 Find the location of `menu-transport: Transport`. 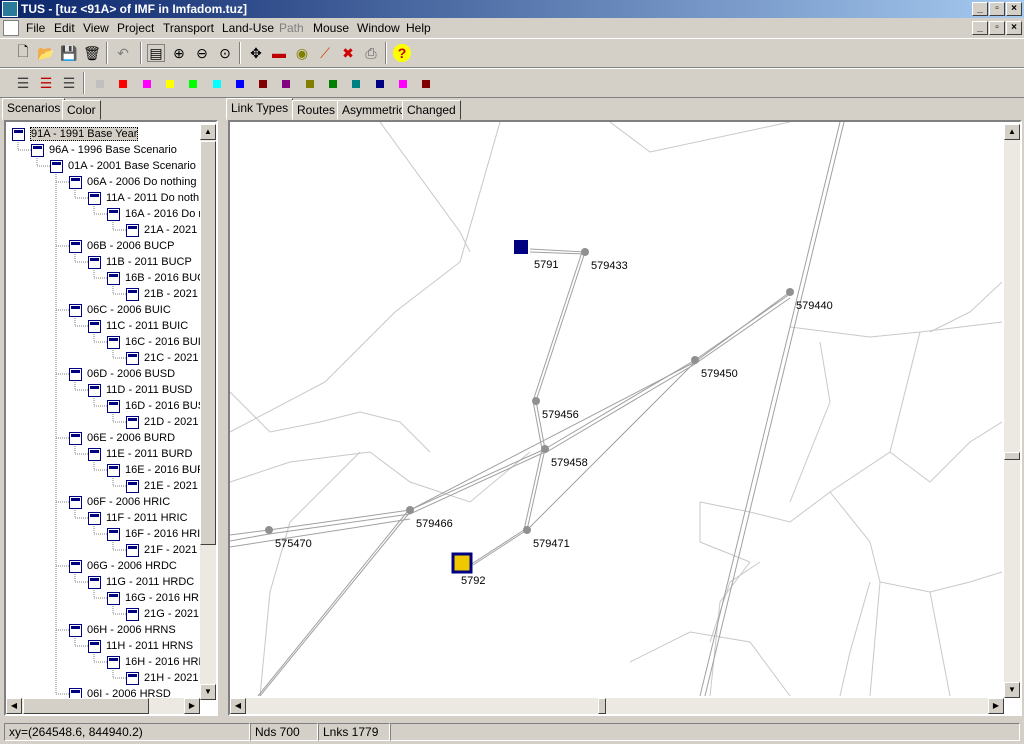

menu-transport: Transport is located at coordinates (188, 28).